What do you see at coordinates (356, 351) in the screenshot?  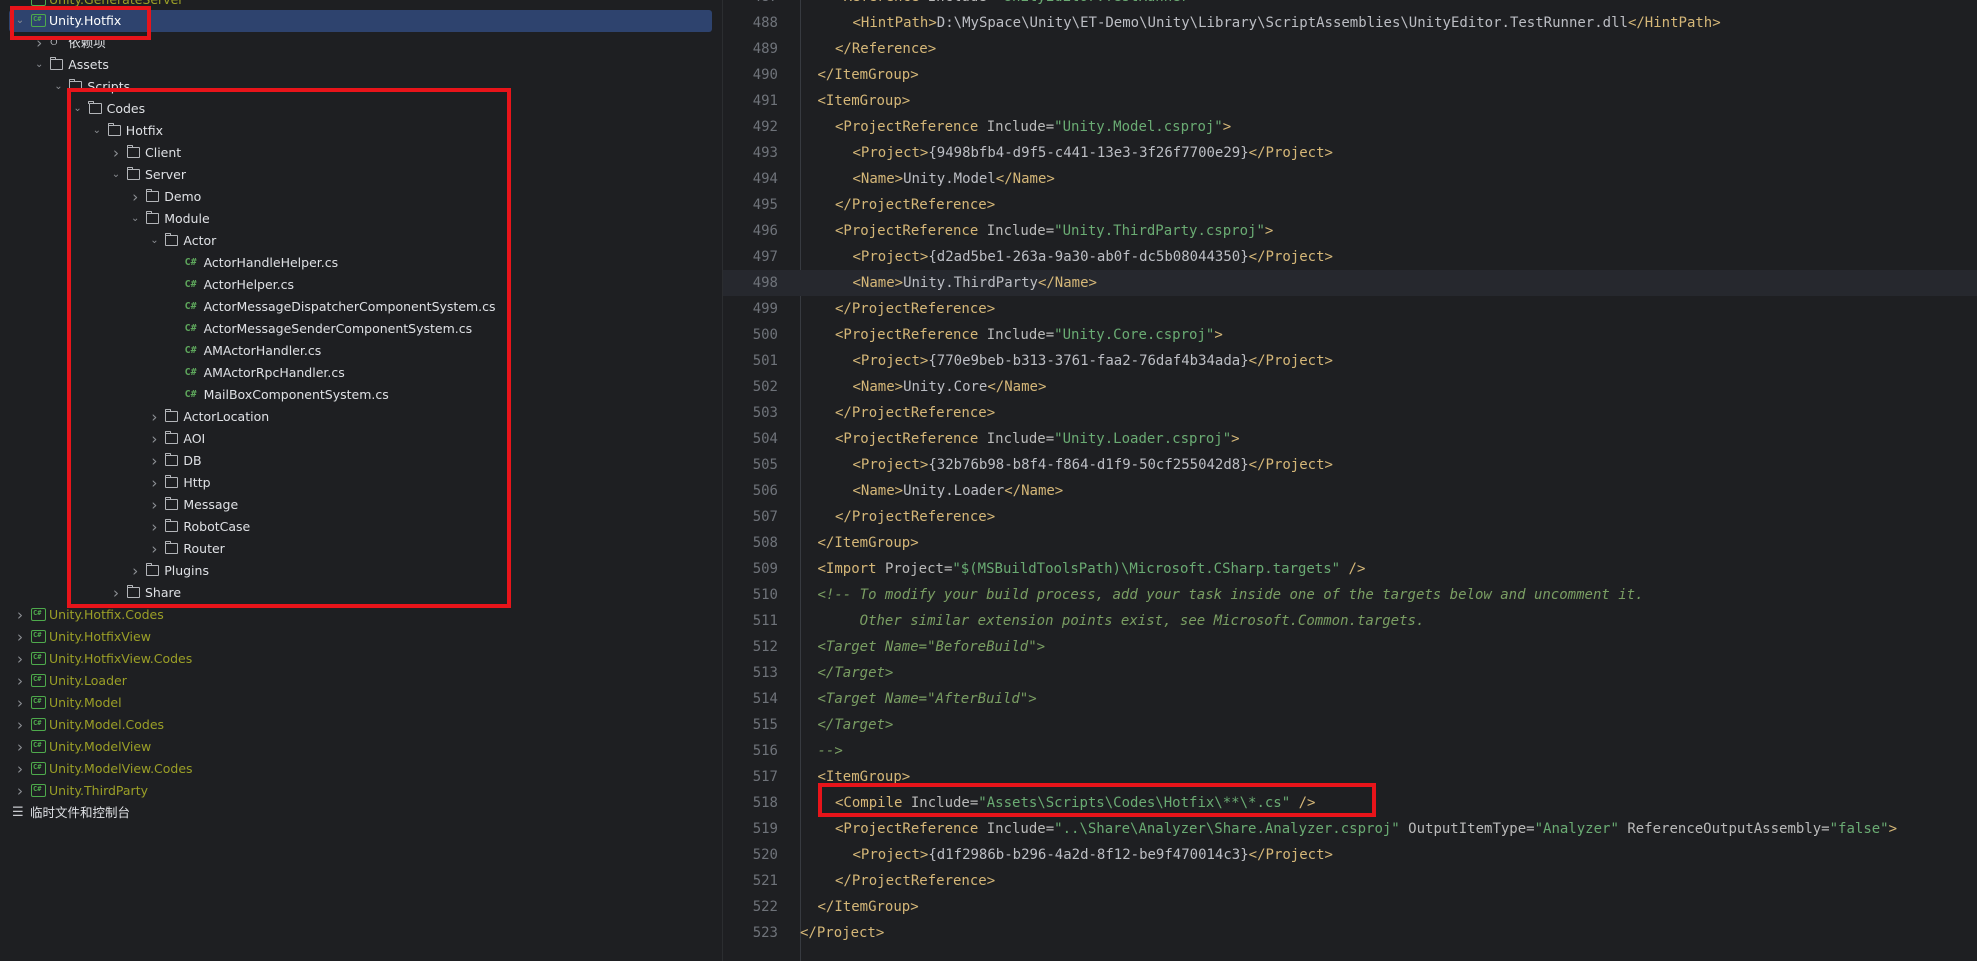 I see `tree-item: C# AMActorHandler.cs` at bounding box center [356, 351].